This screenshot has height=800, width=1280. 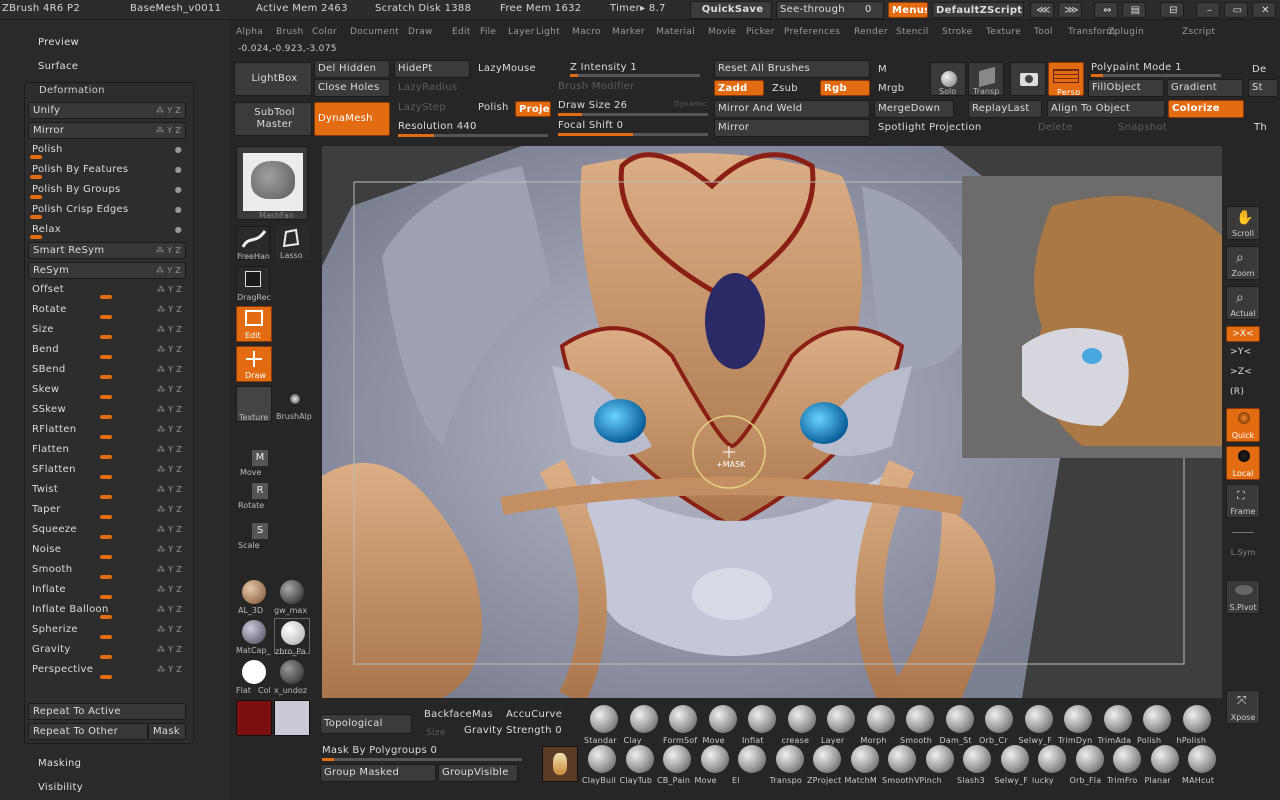 I want to click on menu-zscript: Zscript, so click(x=1198, y=32).